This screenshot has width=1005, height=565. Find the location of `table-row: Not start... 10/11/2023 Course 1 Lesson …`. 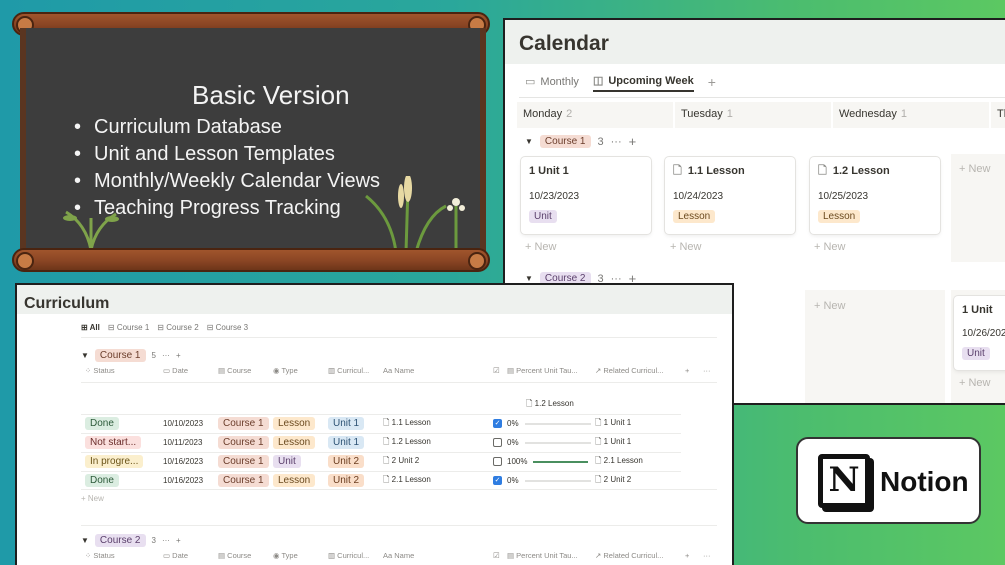

table-row: Not start... 10/11/2023 Course 1 Lesson … is located at coordinates (381, 442).